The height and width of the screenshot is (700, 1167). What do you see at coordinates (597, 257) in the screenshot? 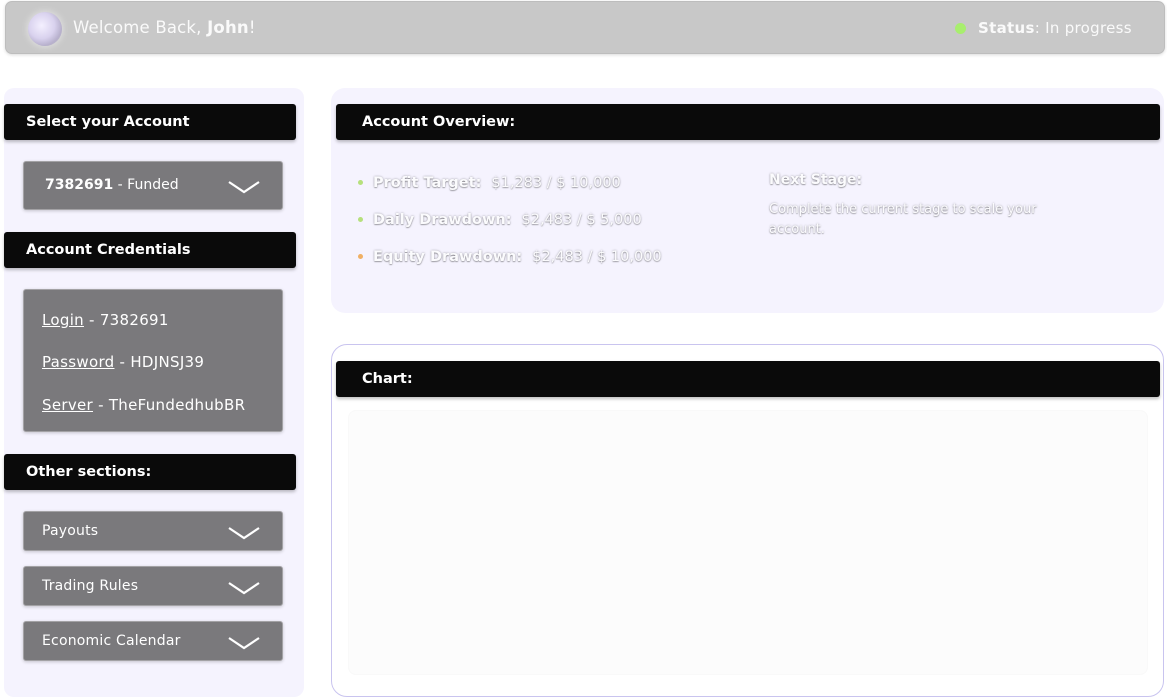
I see `equity-drawdown-value: $2,483 / $ 10,000` at bounding box center [597, 257].